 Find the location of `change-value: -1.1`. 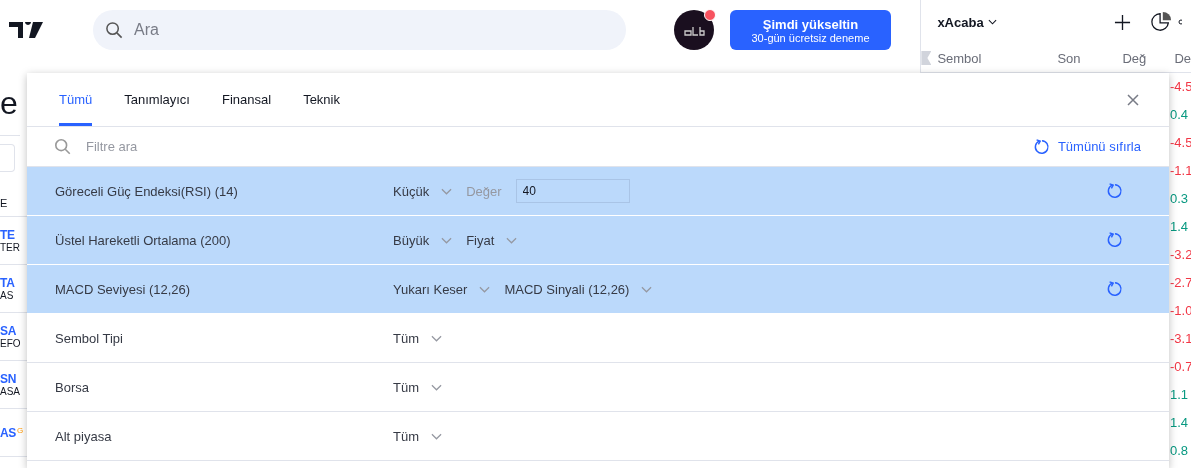

change-value: -1.1 is located at coordinates (1180, 171).